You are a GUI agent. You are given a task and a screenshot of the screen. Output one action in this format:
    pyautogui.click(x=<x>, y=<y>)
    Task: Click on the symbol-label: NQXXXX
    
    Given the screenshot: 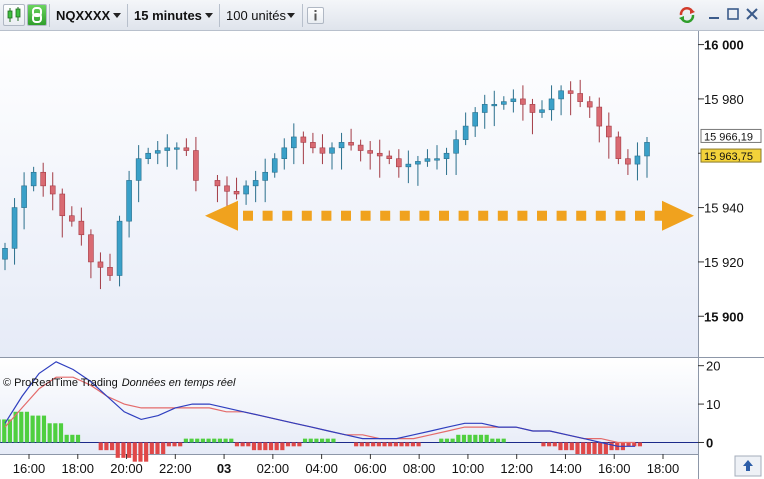 What is the action you would take?
    pyautogui.click(x=83, y=15)
    